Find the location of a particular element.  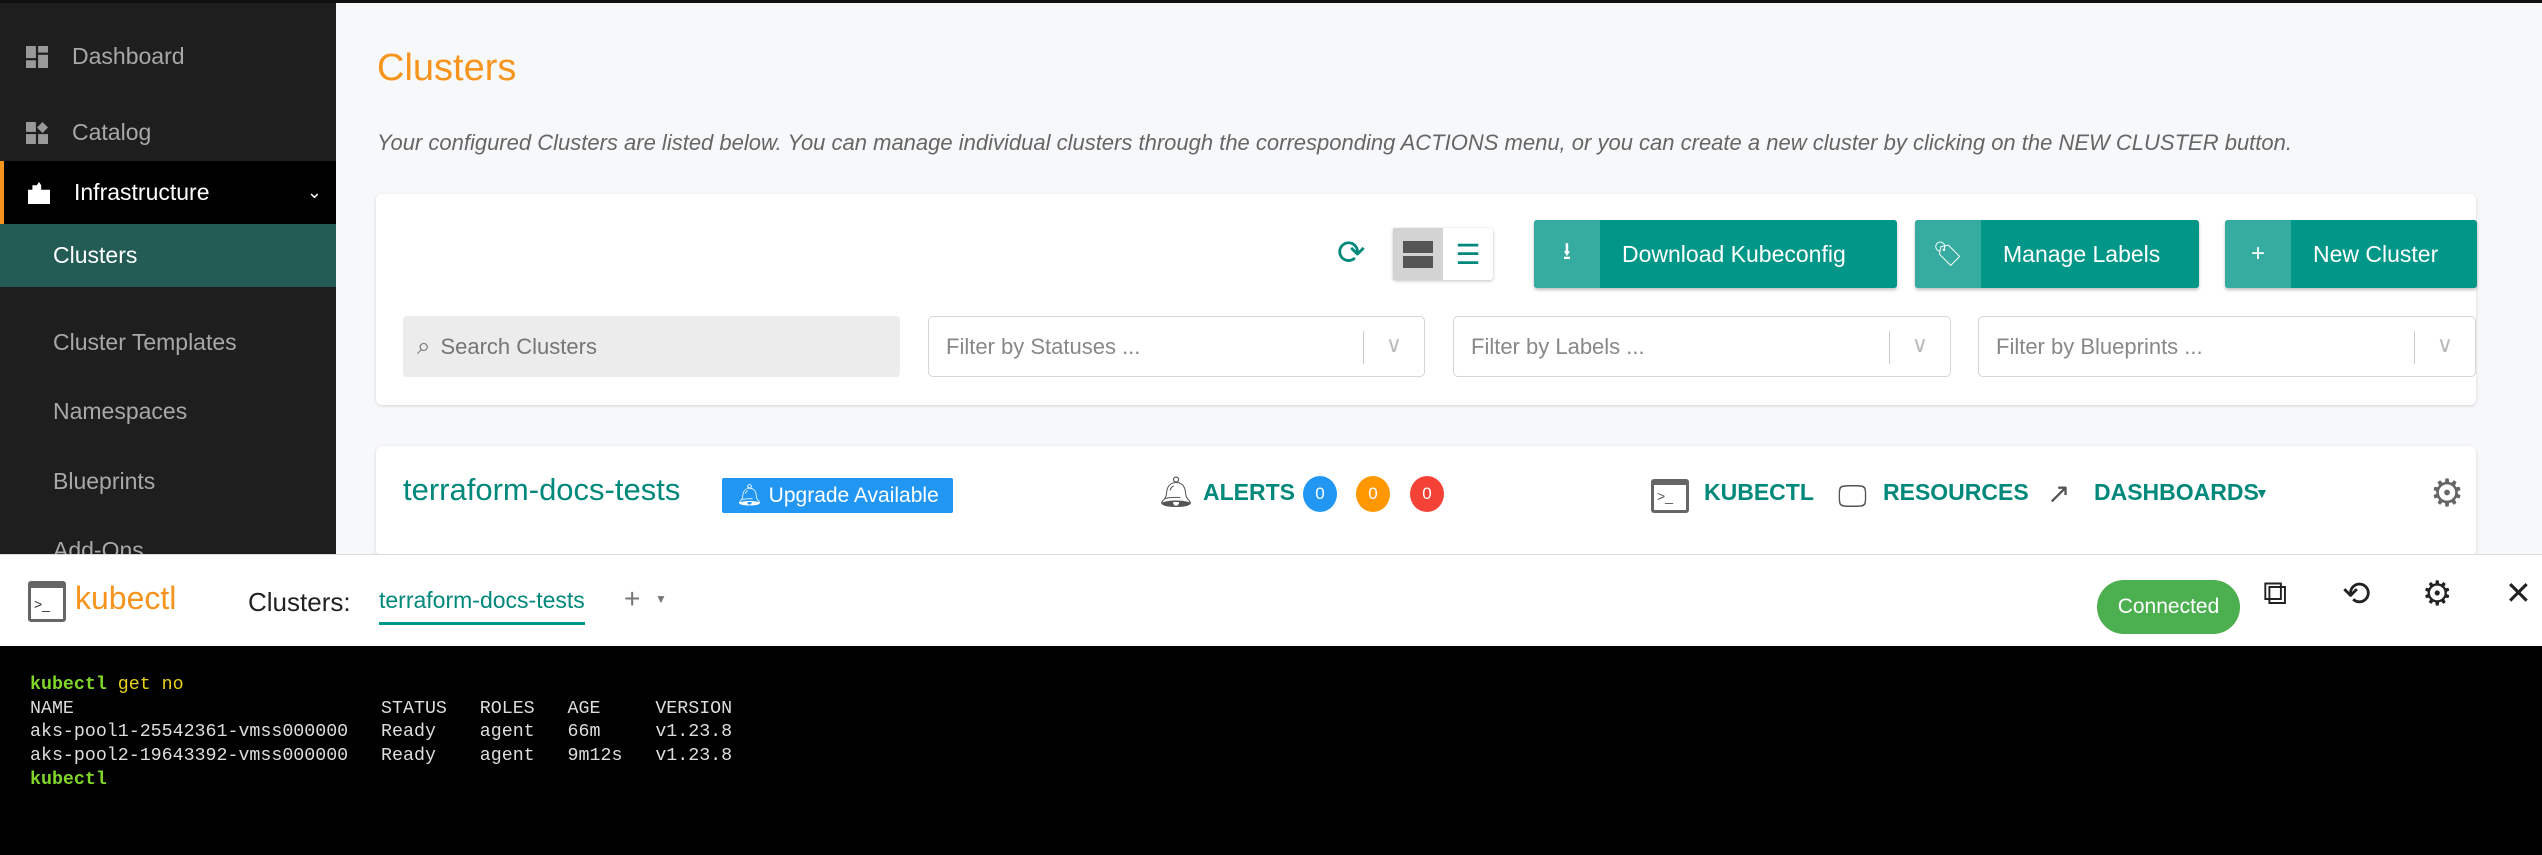

add-tab-button: + is located at coordinates (632, 599).